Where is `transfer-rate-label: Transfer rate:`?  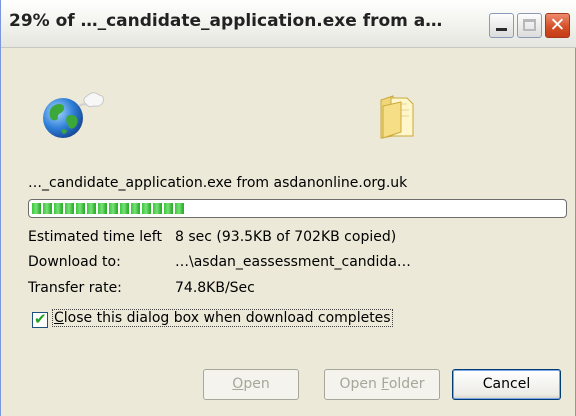 transfer-rate-label: Transfer rate: is located at coordinates (75, 288).